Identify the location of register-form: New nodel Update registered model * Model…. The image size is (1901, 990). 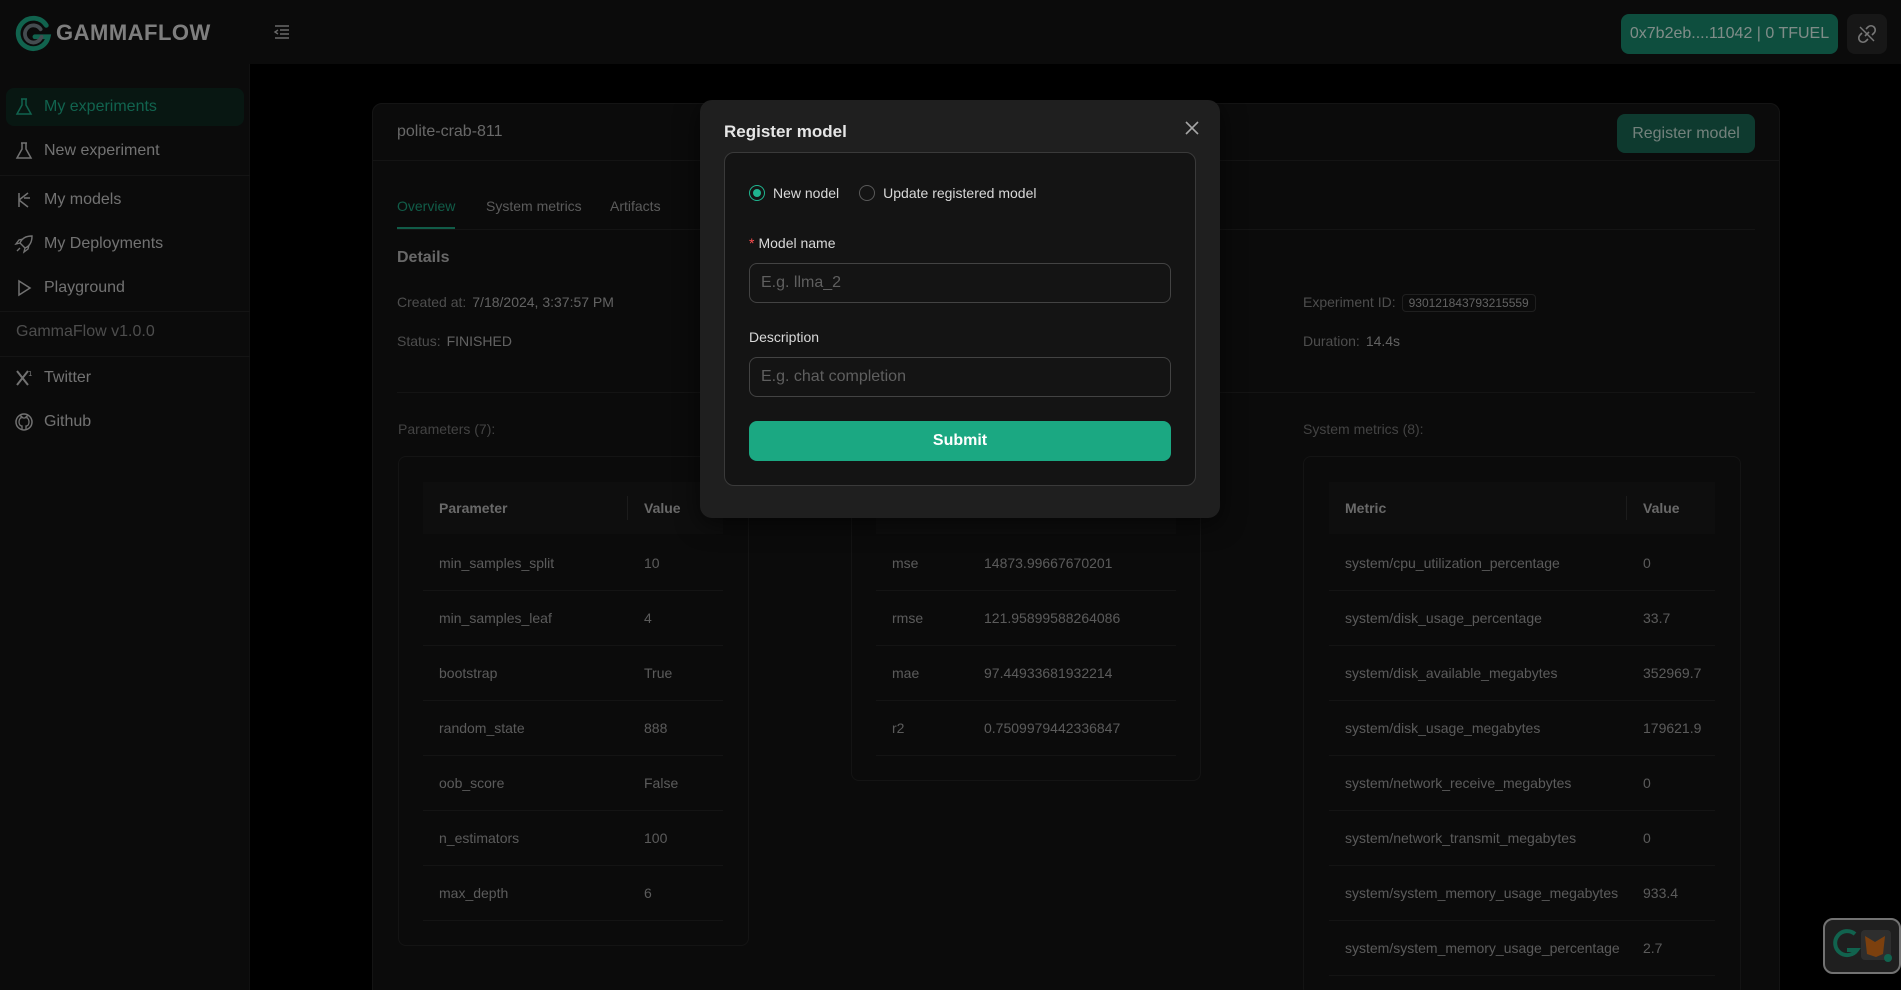
(960, 319).